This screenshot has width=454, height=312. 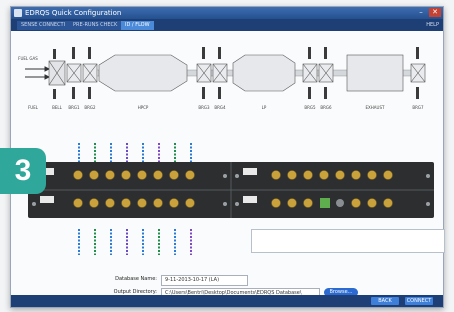 What do you see at coordinates (227, 13) in the screenshot?
I see `title-bar: EDRQS Quick Configuration – ✕` at bounding box center [227, 13].